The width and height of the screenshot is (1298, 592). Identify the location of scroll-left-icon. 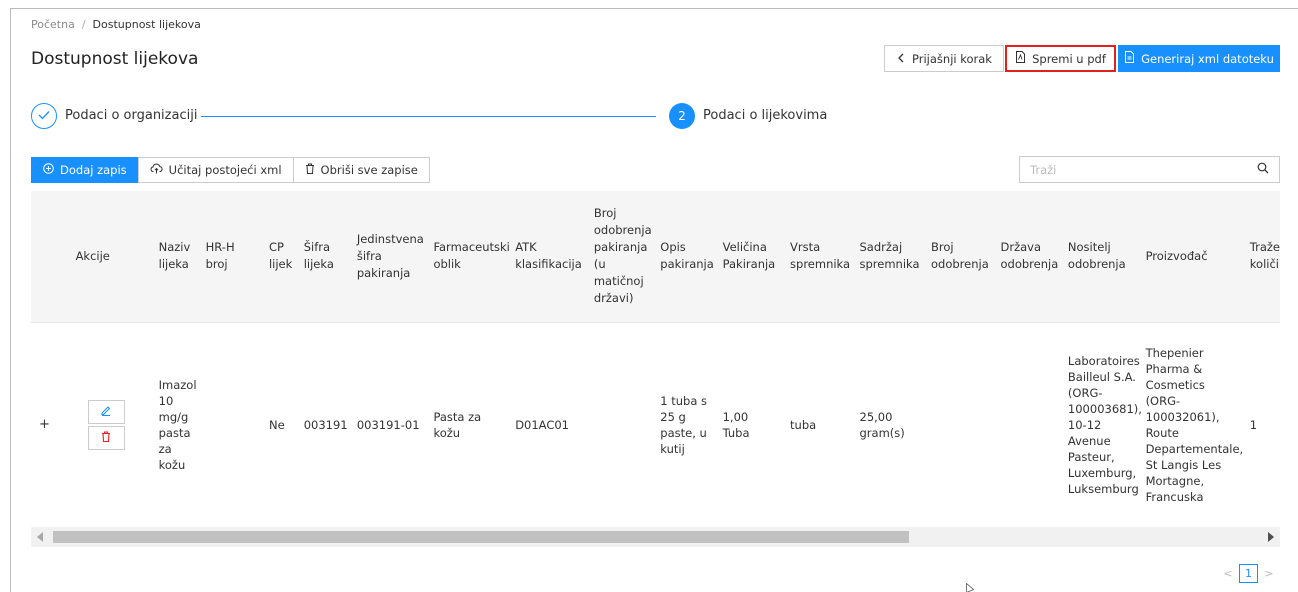
(40, 537).